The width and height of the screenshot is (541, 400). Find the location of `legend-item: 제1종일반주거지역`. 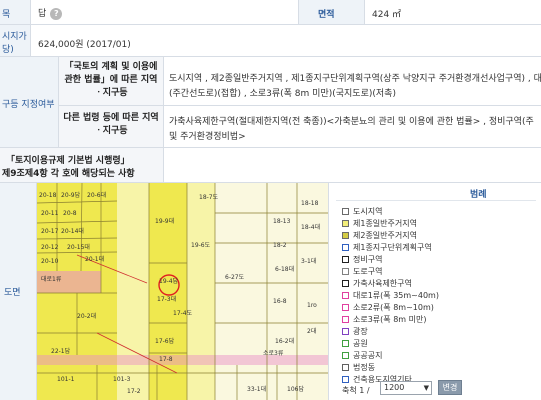

legend-item: 제1종일반주거지역 is located at coordinates (379, 224).